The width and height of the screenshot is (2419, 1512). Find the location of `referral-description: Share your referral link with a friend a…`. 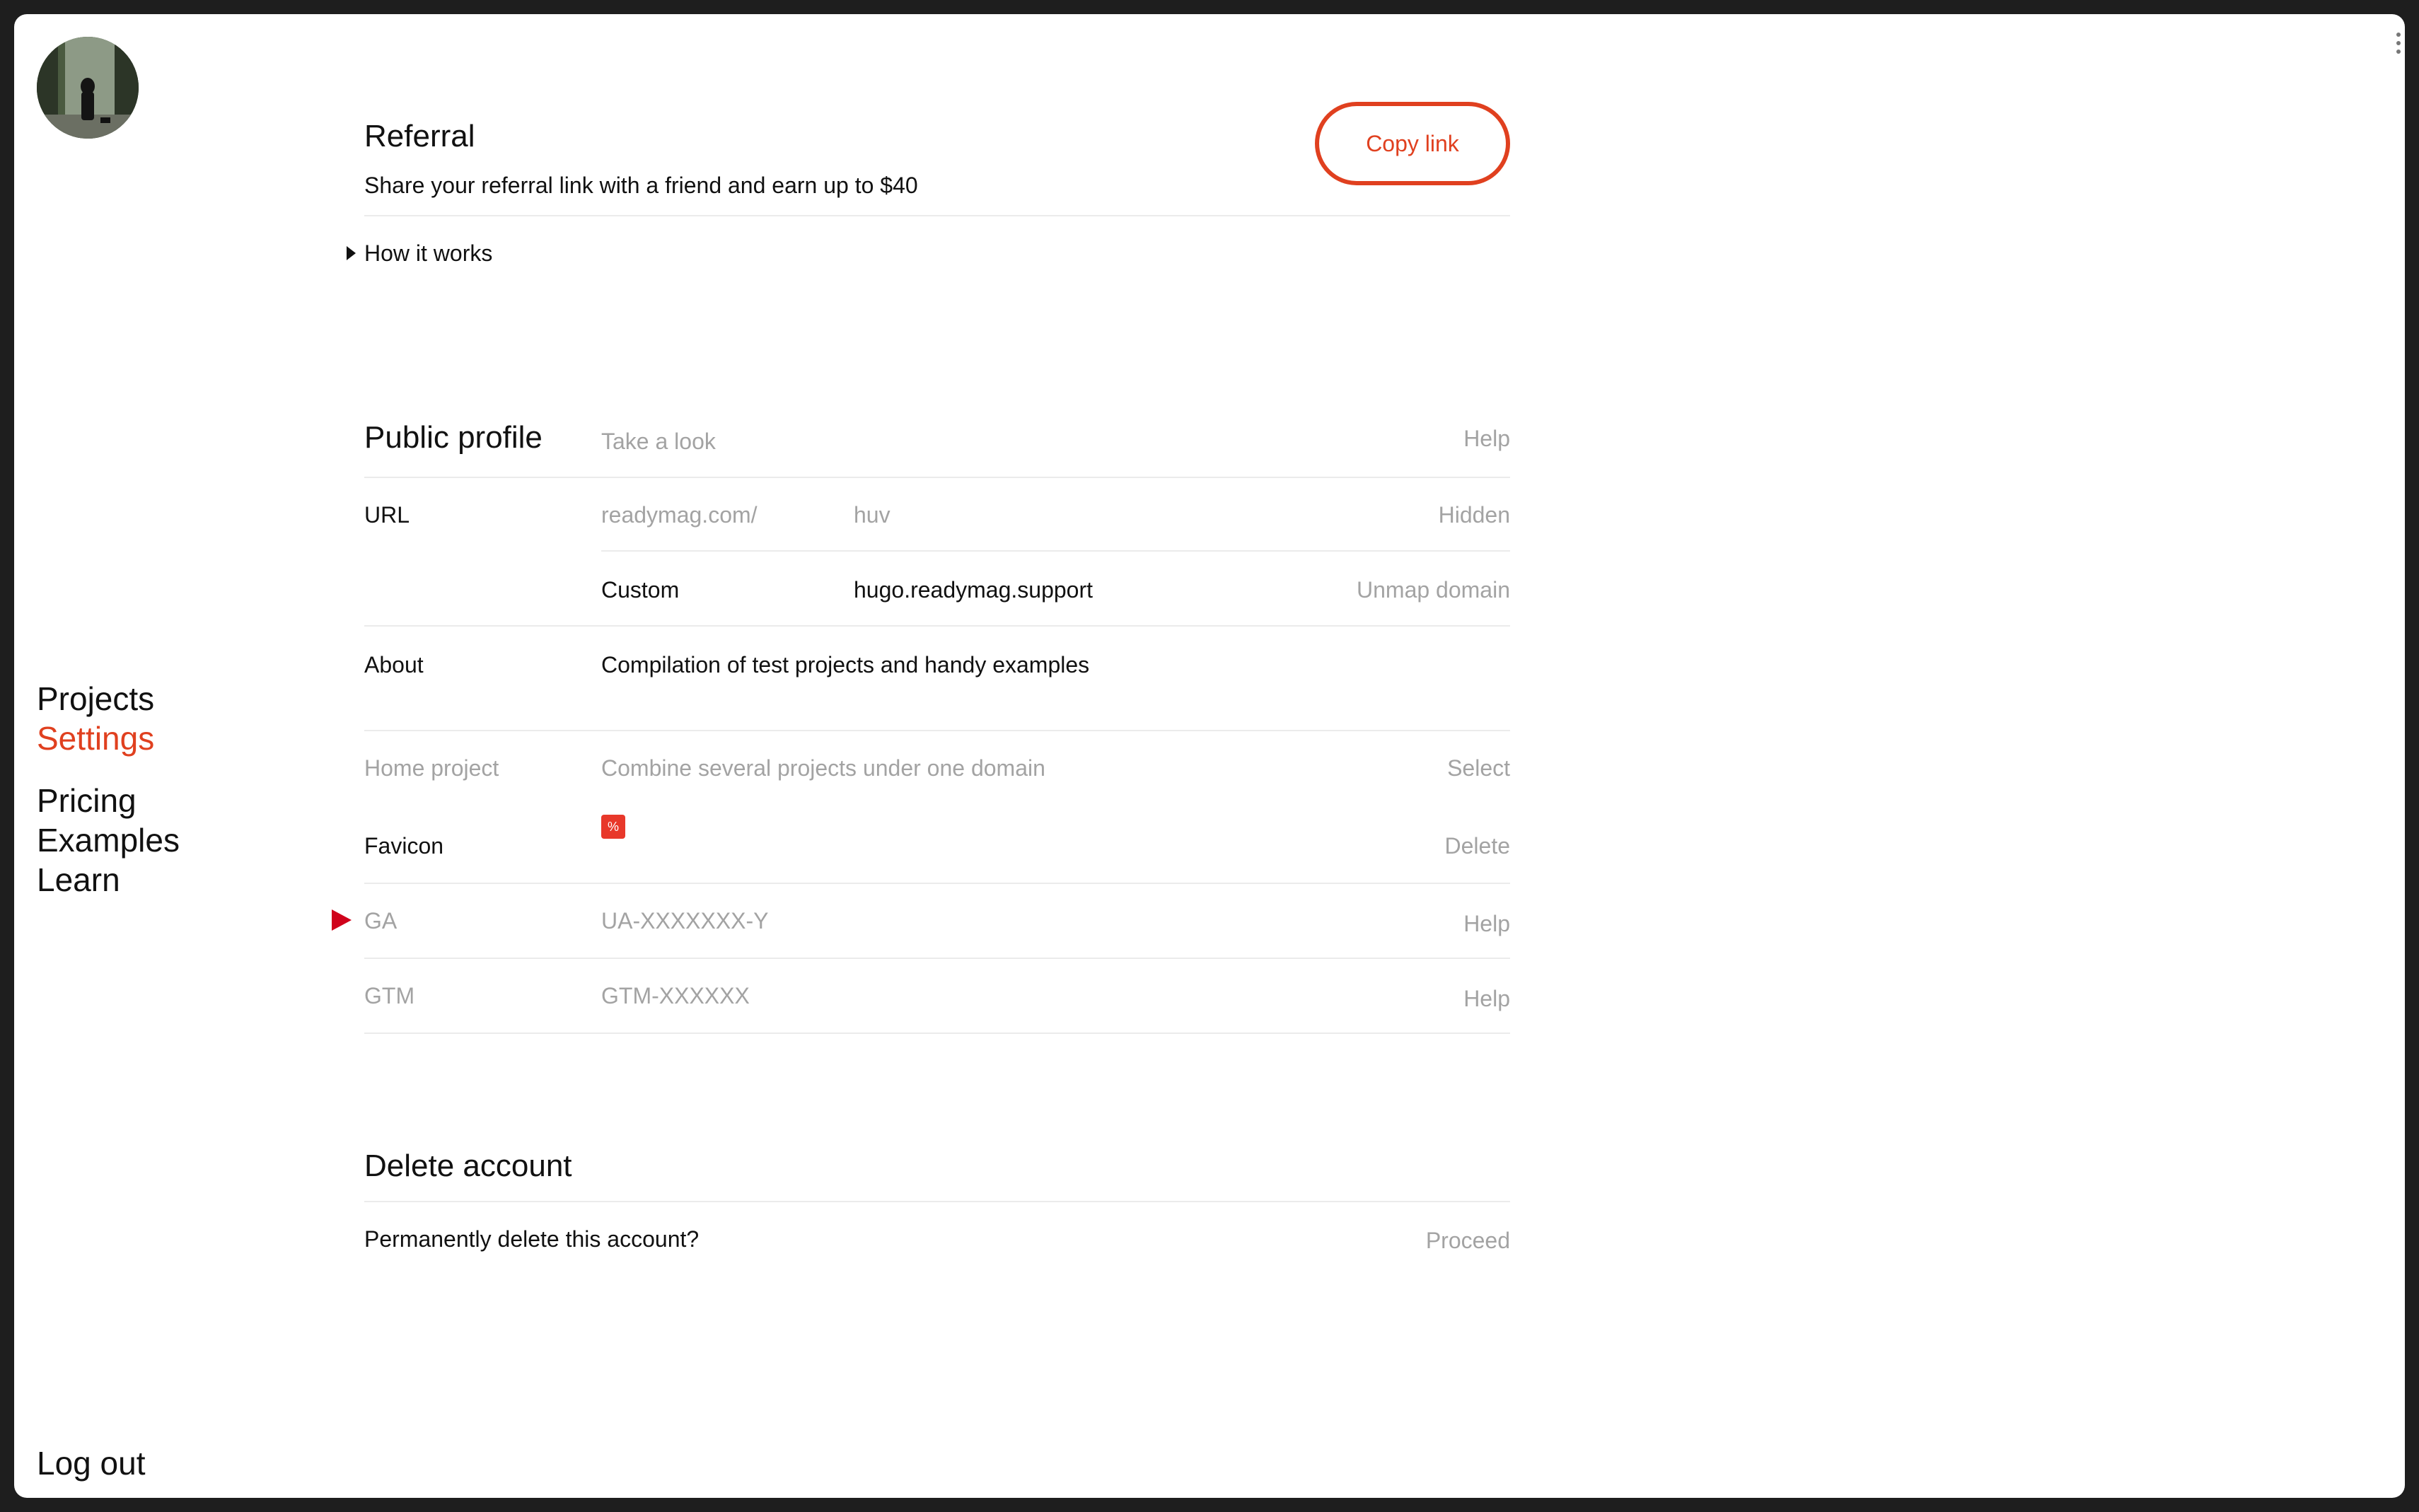

referral-description: Share your referral link with a friend a… is located at coordinates (641, 185).